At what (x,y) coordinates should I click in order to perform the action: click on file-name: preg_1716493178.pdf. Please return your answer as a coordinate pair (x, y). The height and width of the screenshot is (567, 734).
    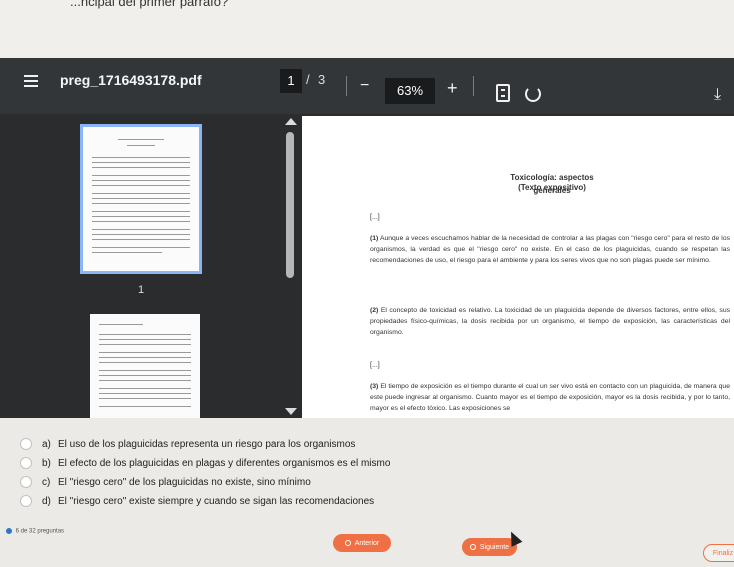
    Looking at the image, I should click on (131, 80).